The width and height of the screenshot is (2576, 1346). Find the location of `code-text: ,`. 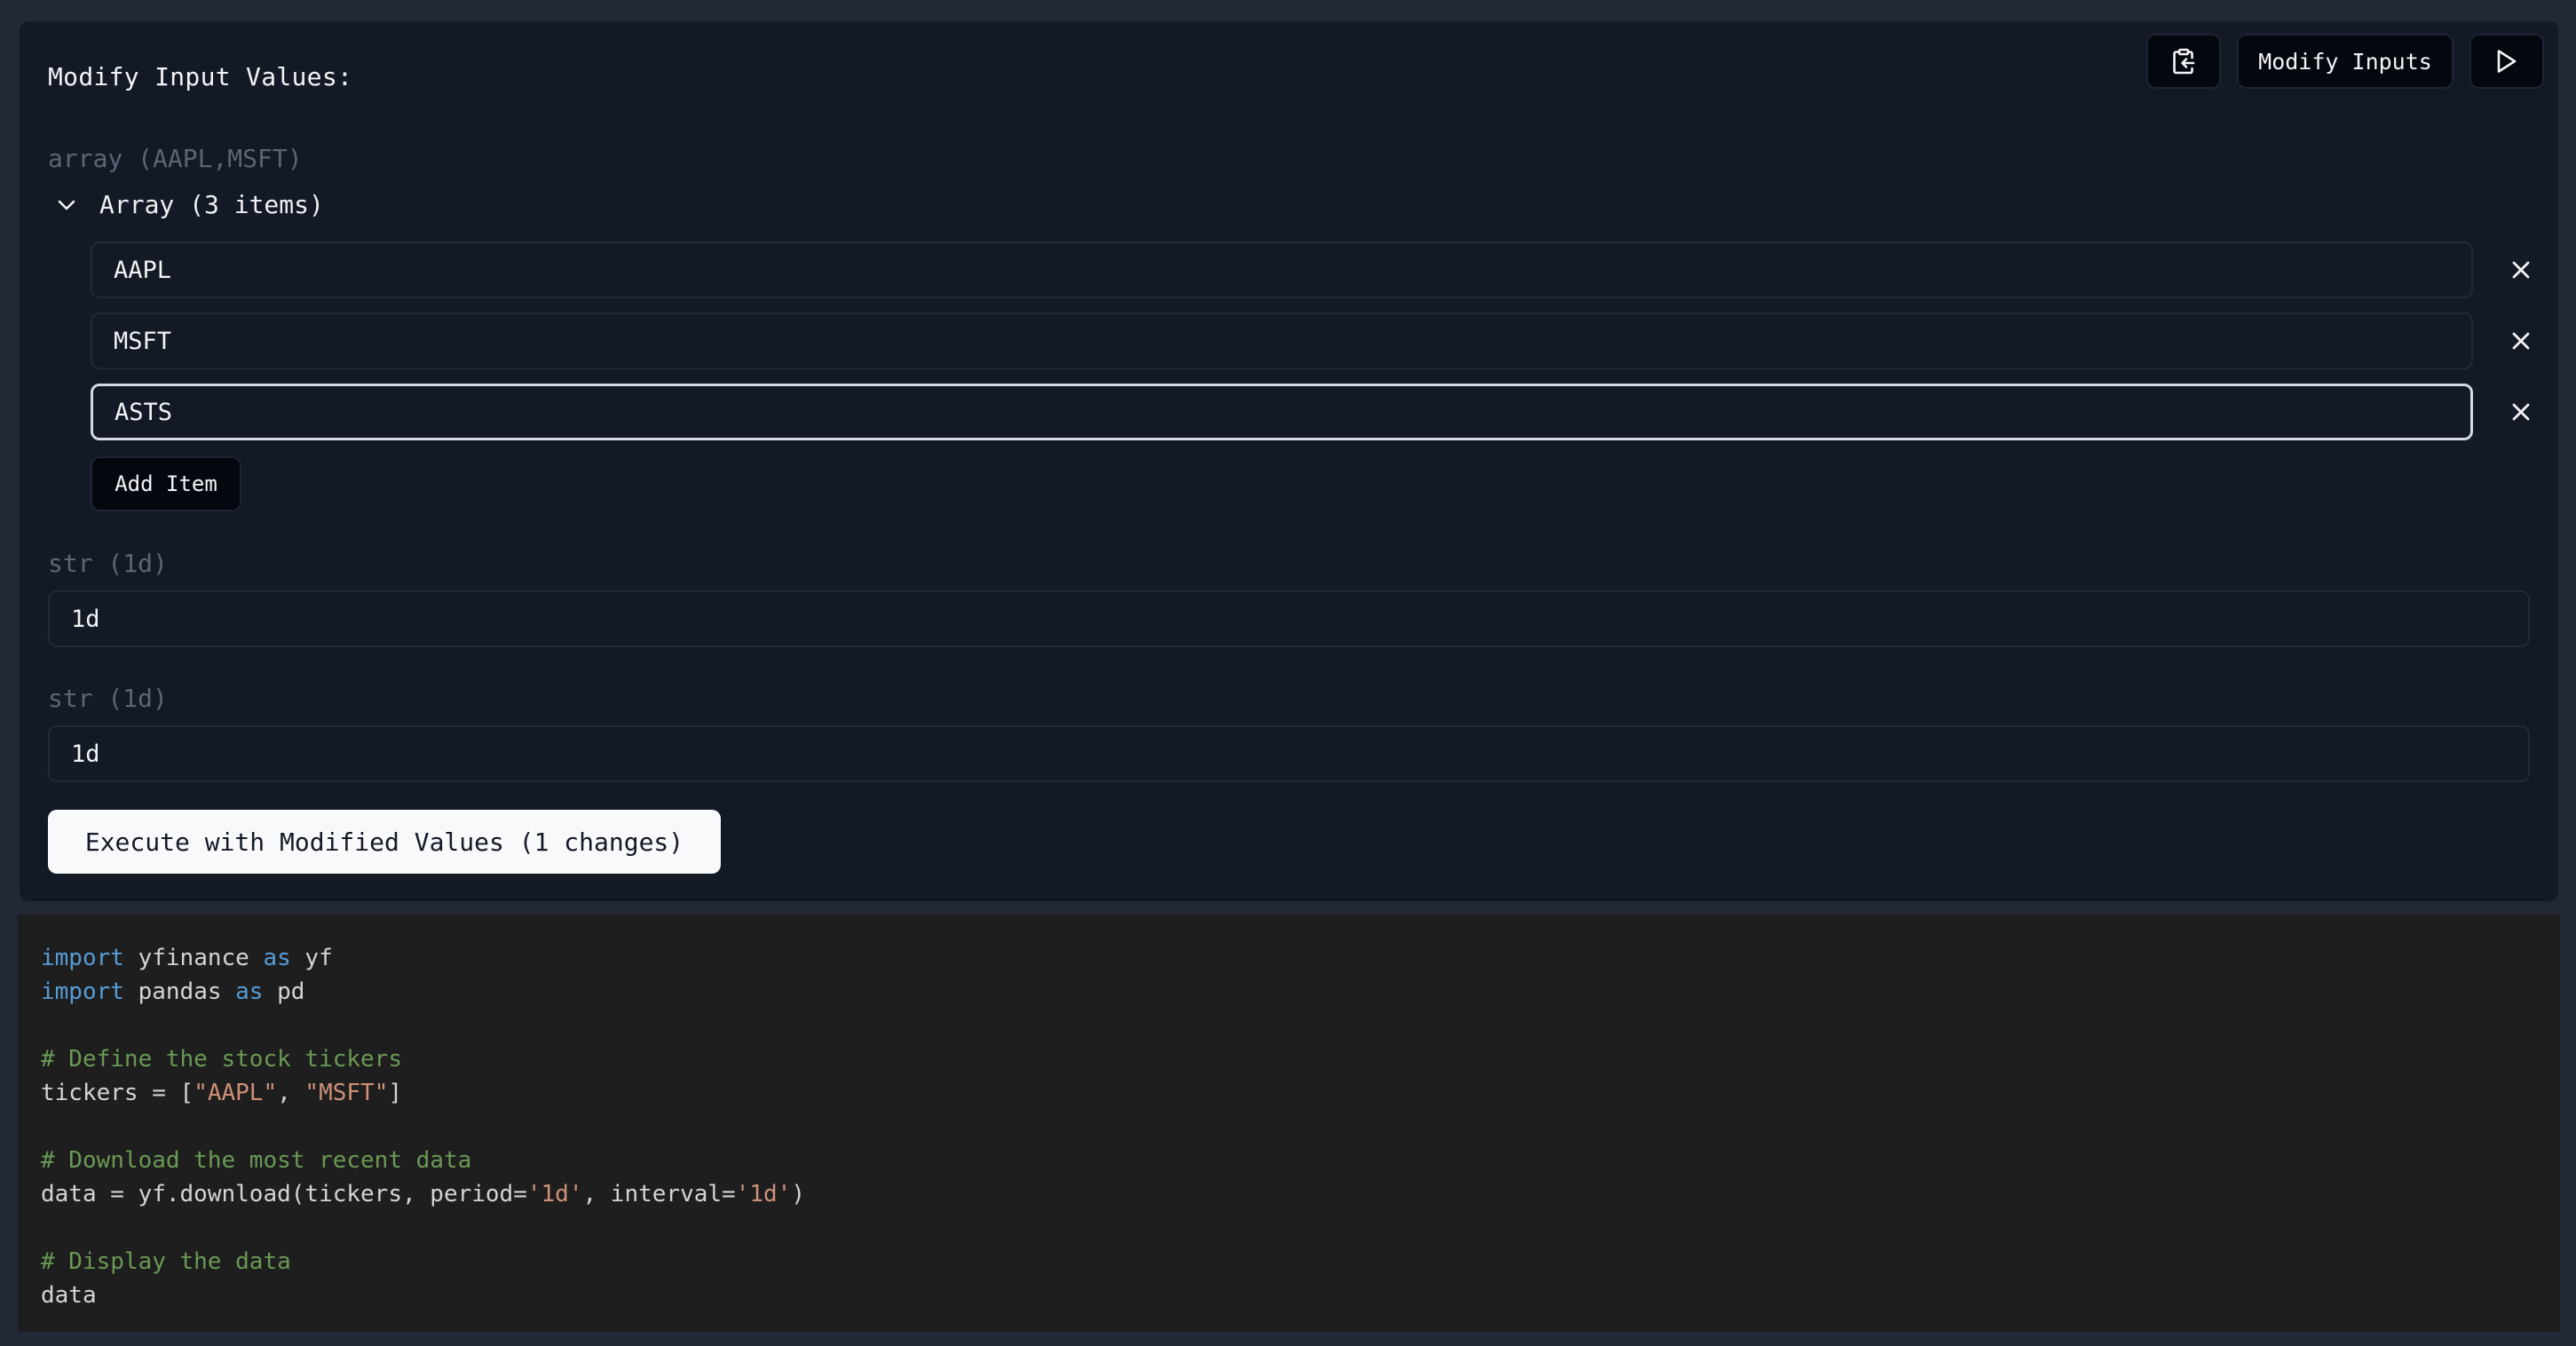

code-text: , is located at coordinates (291, 1093).